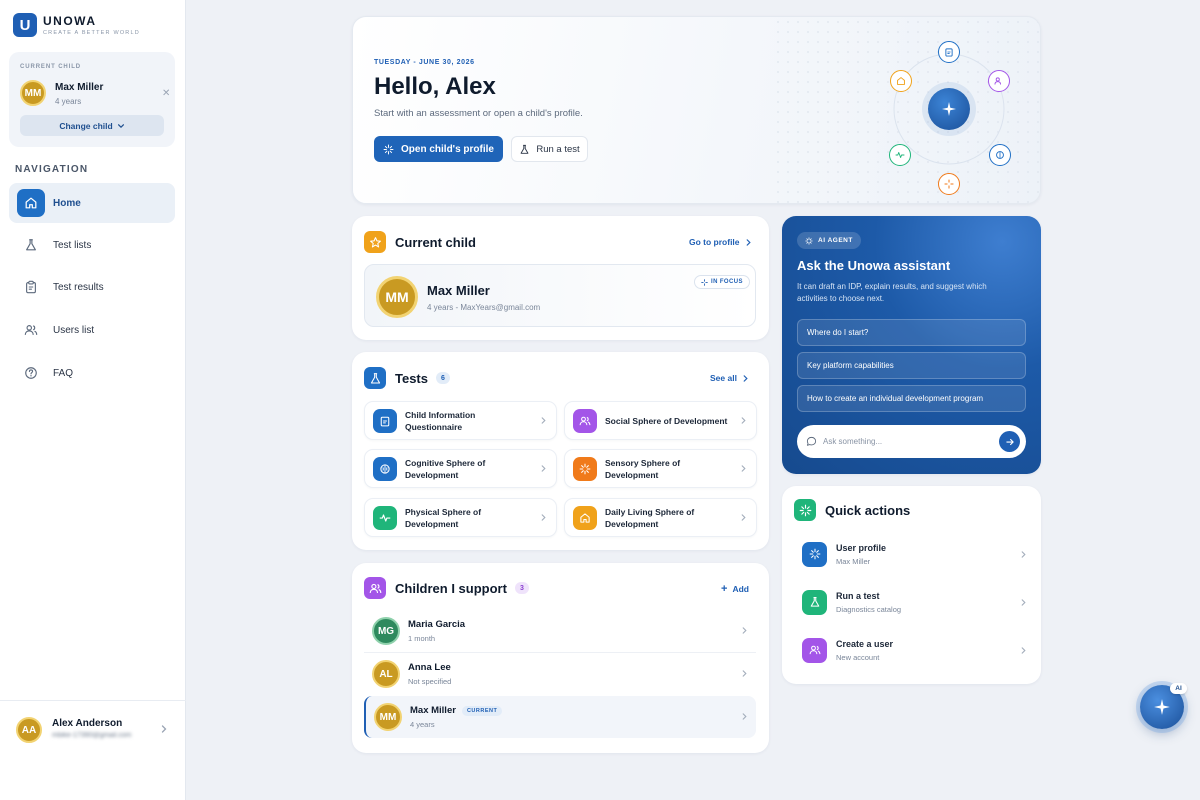 This screenshot has width=1200, height=800. Describe the element at coordinates (911, 365) in the screenshot. I see `suggestion-button: Key platform capabilities` at that location.